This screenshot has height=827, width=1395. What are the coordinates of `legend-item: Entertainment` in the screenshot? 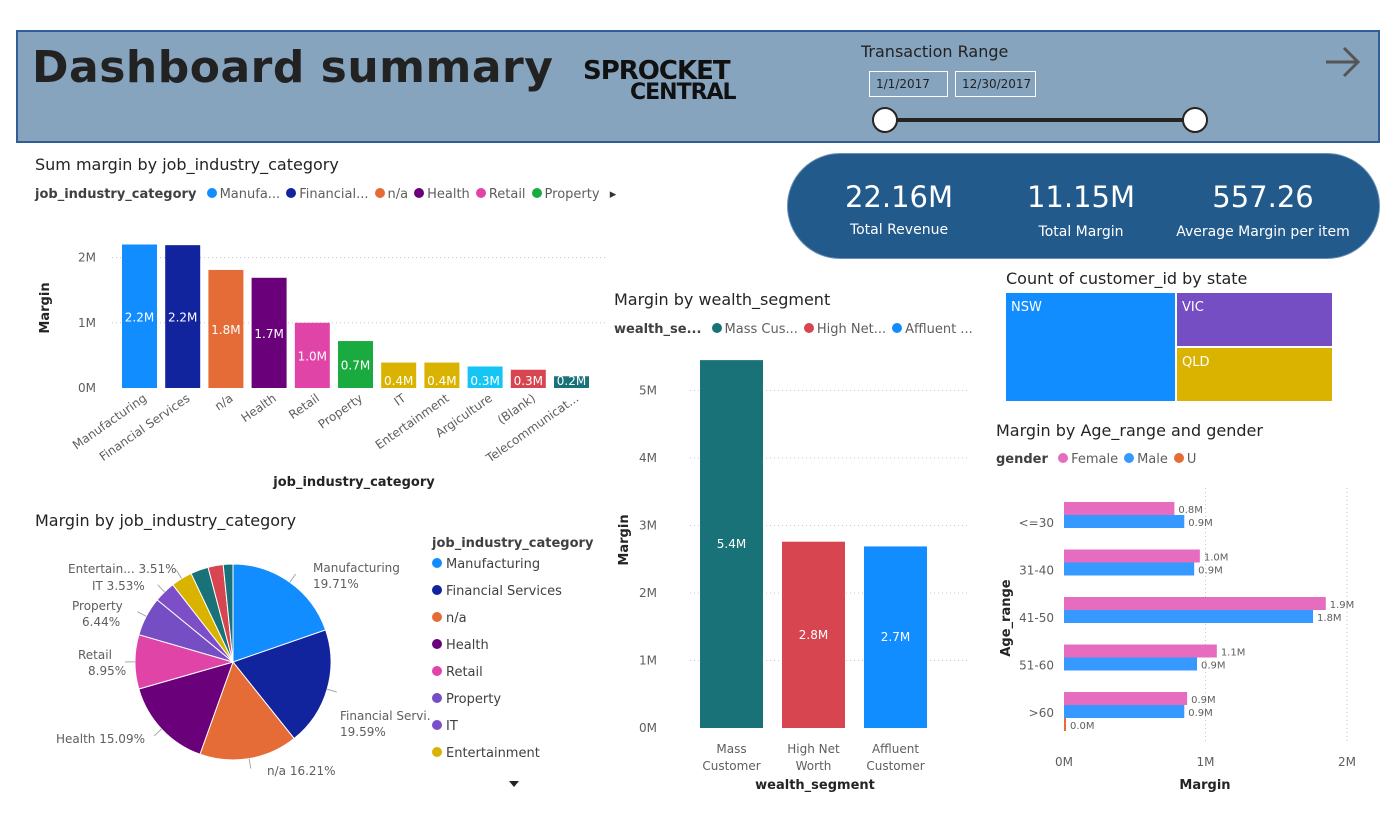 It's located at (512, 759).